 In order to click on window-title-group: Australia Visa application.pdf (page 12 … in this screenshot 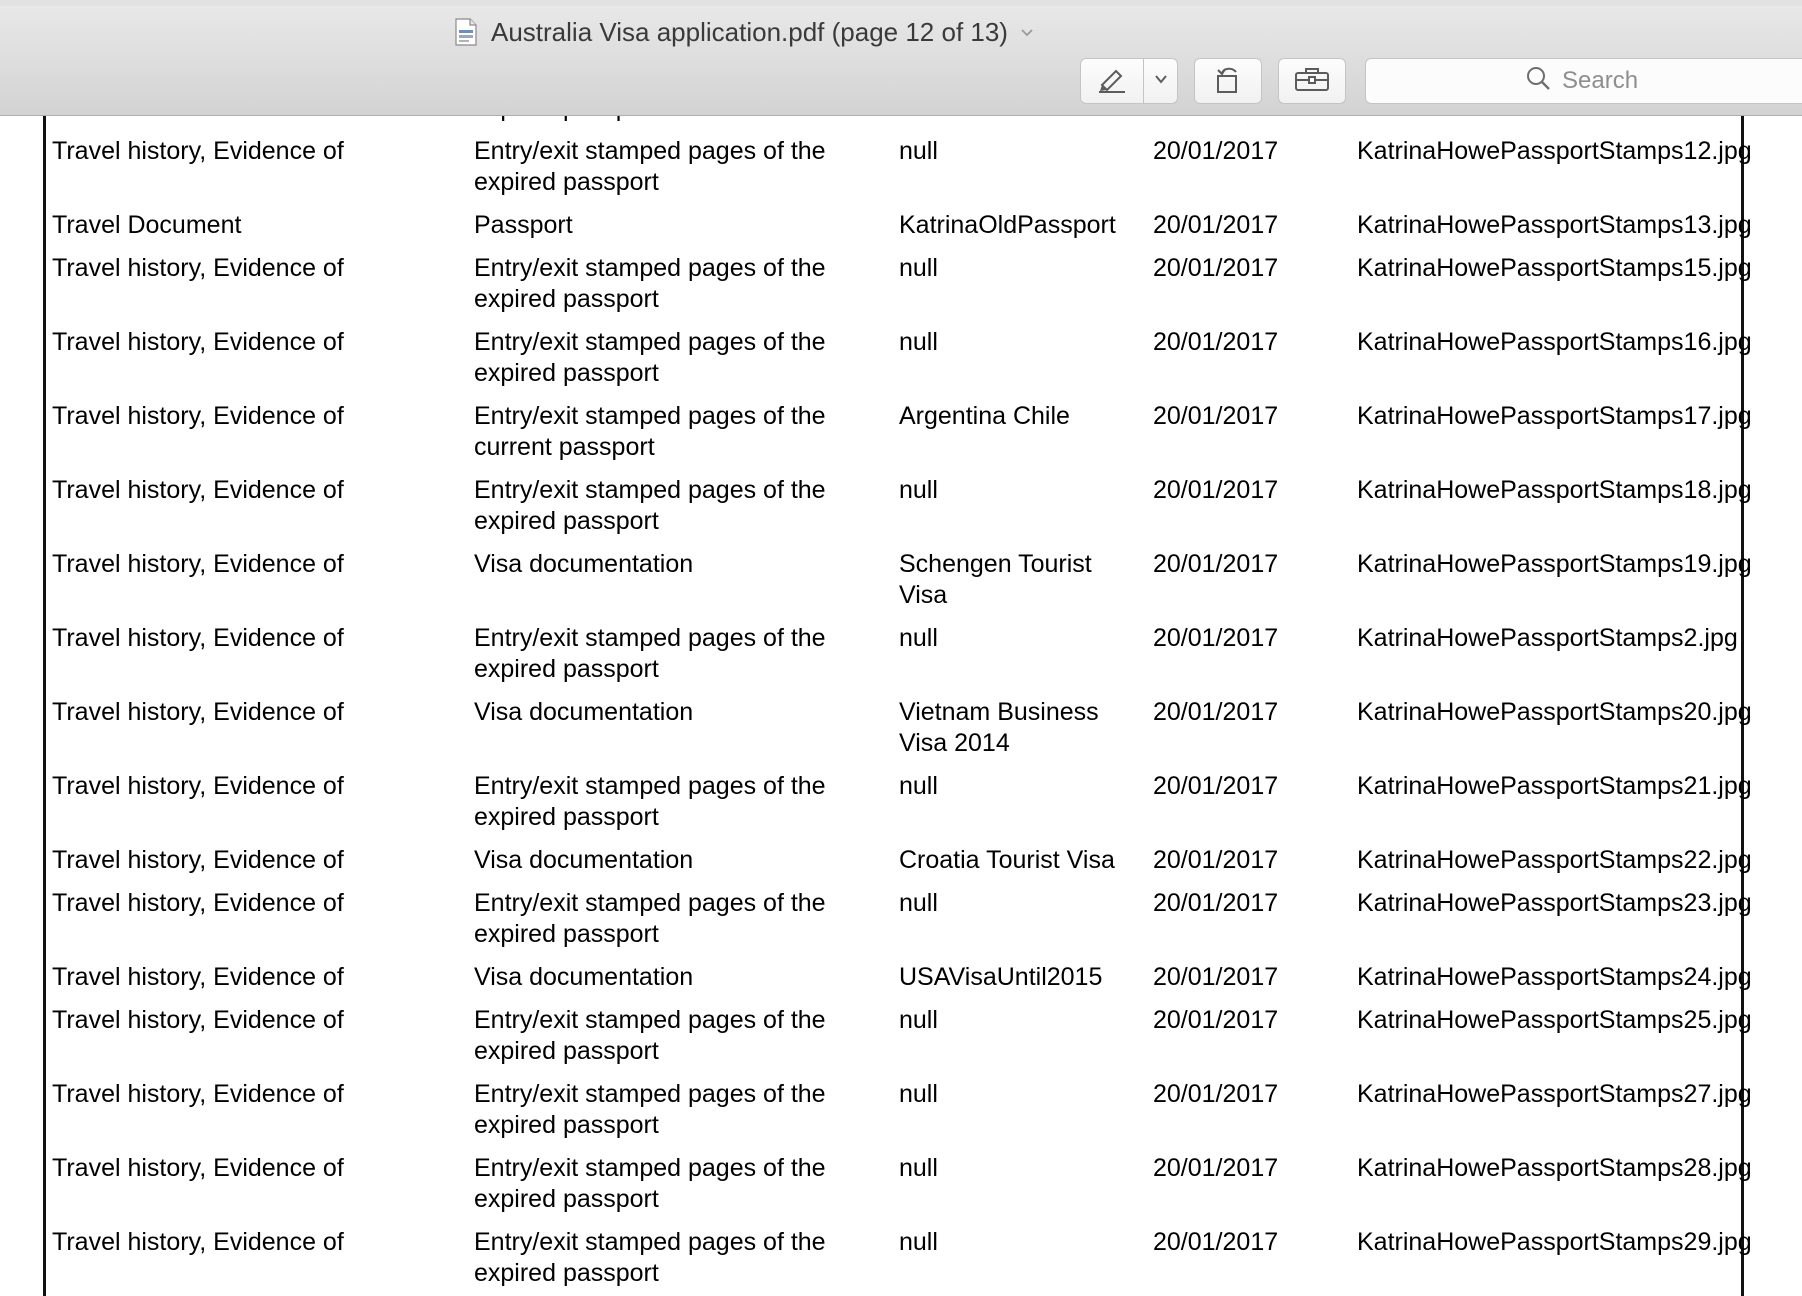, I will do `click(745, 32)`.